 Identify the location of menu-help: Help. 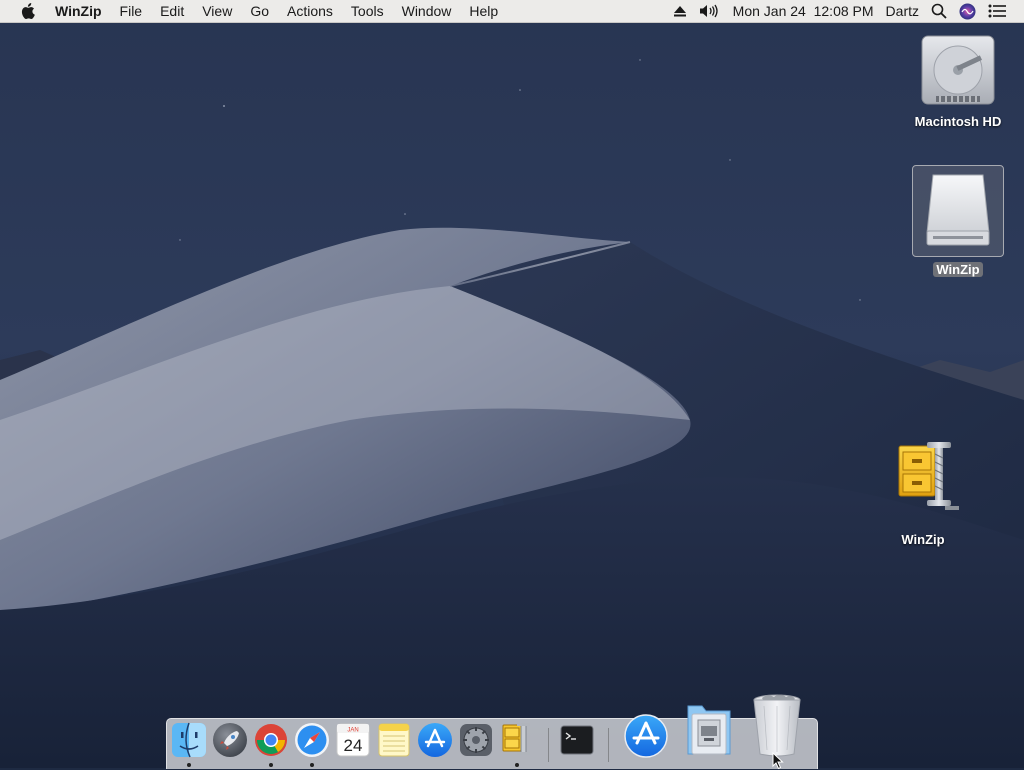
(483, 11).